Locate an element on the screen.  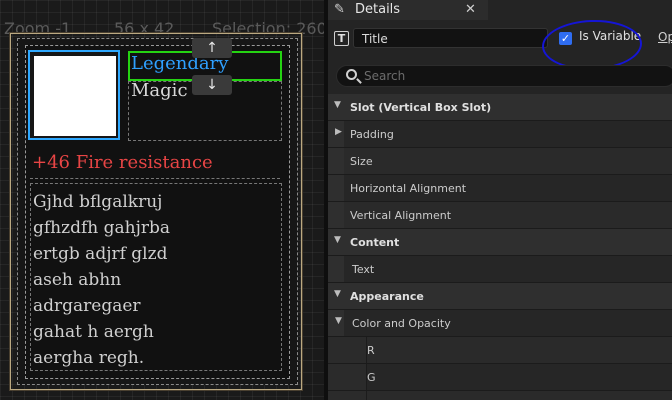
property-row-size: Size is located at coordinates (500, 161).